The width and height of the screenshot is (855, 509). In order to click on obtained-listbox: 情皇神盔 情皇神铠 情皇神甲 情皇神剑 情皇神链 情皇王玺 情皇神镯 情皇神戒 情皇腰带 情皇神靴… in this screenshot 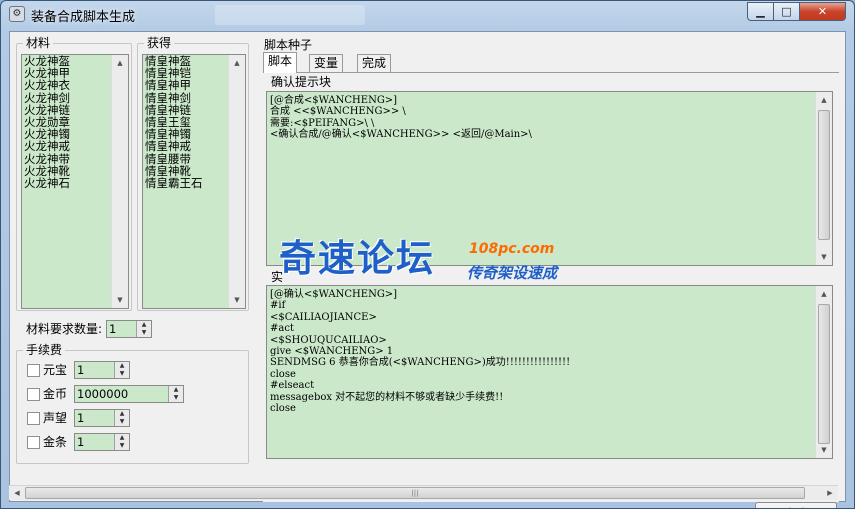, I will do `click(194, 181)`.